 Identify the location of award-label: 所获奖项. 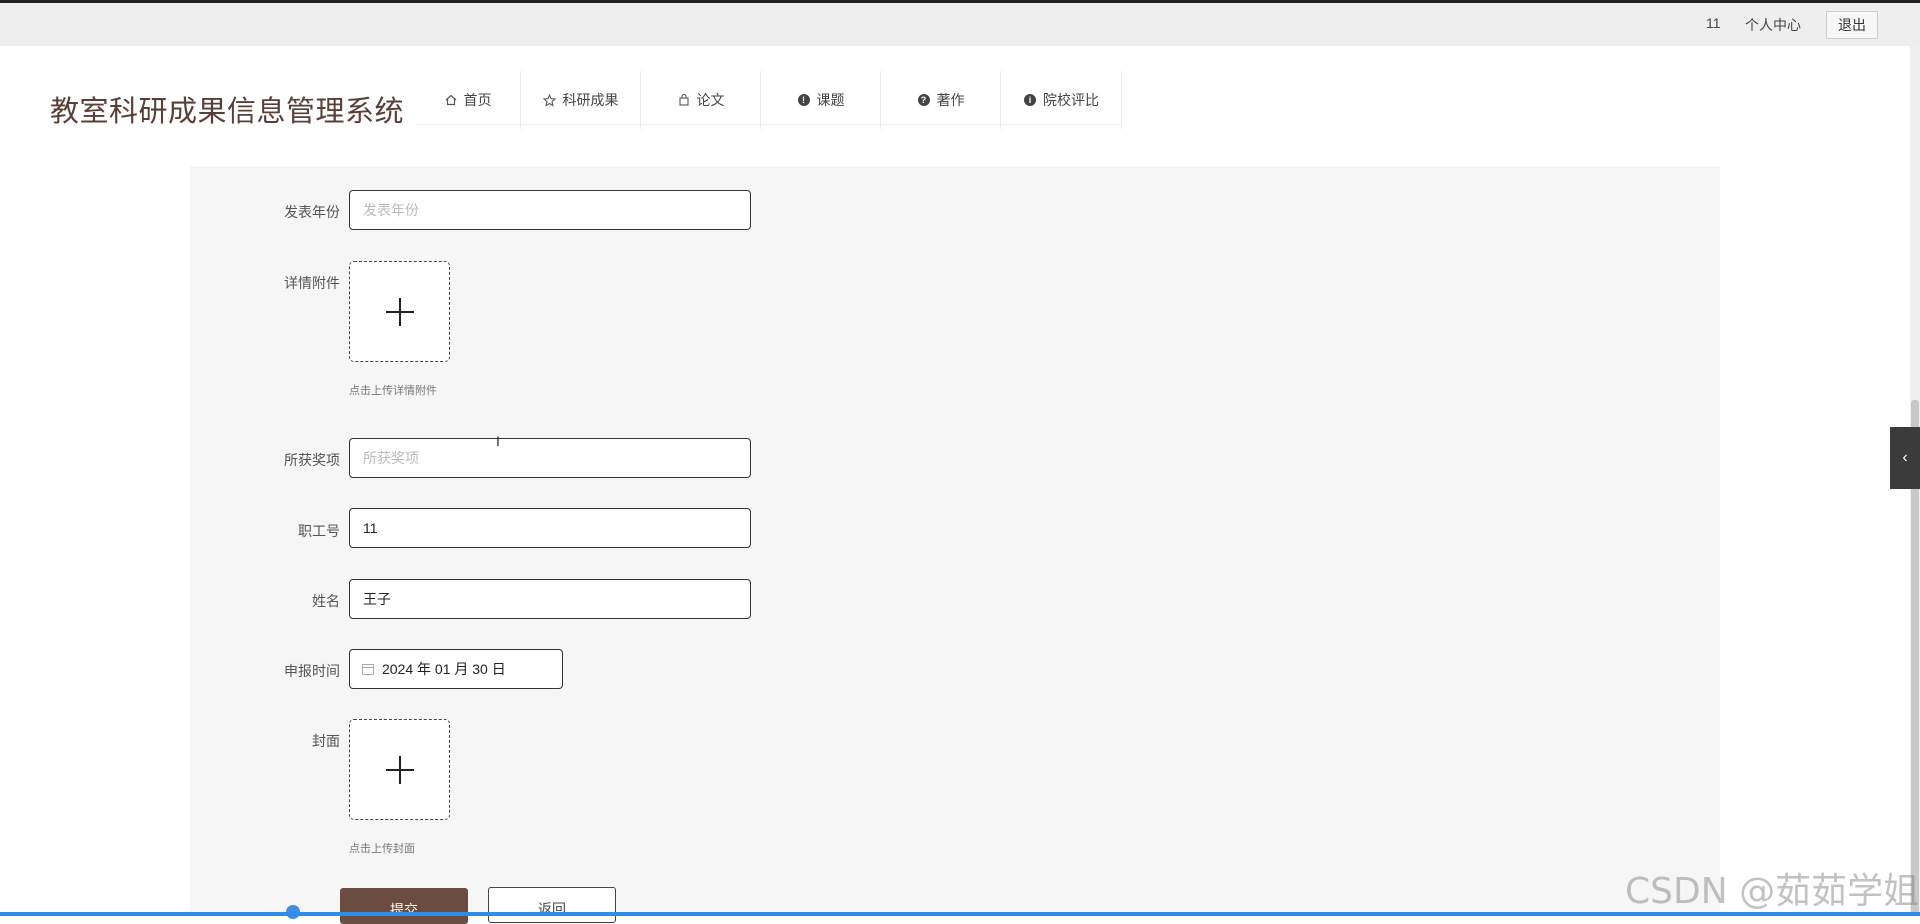
(312, 460).